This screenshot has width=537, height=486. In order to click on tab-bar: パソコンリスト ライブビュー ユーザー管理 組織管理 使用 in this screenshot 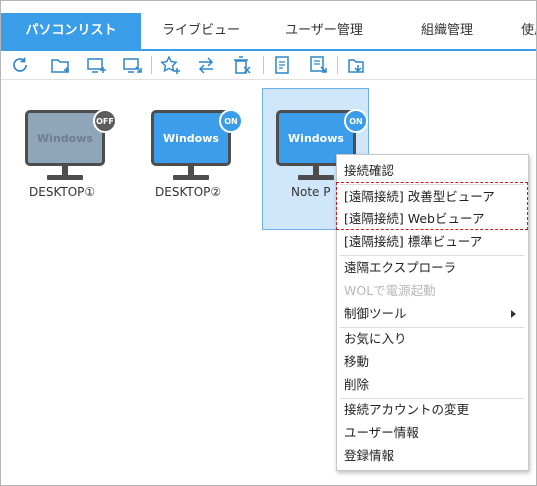, I will do `click(268, 32)`.